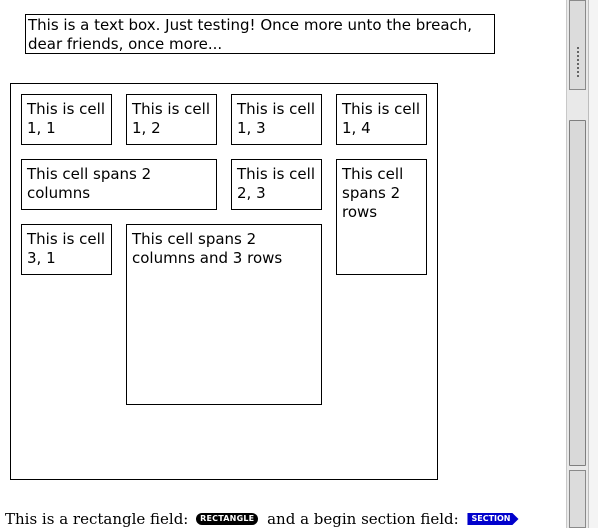  What do you see at coordinates (579, 62) in the screenshot?
I see `grip-icon` at bounding box center [579, 62].